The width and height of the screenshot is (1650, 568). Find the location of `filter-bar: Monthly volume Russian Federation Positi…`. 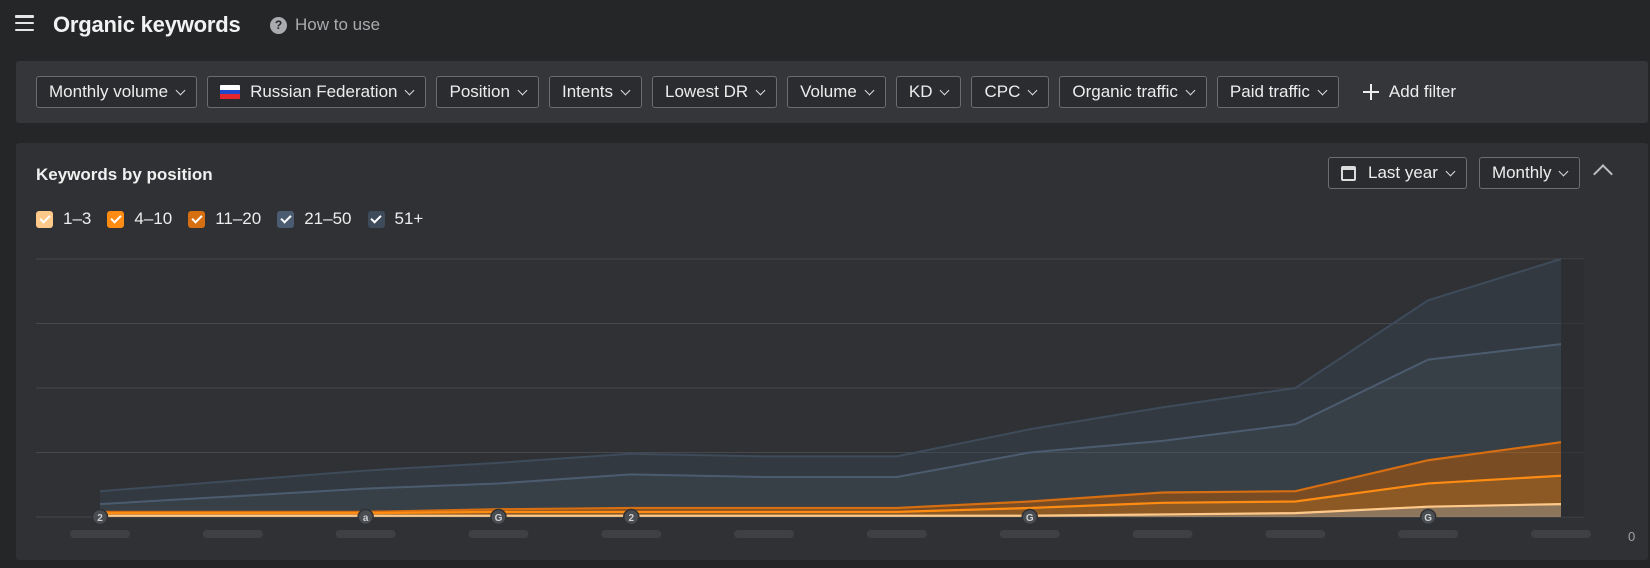

filter-bar: Monthly volume Russian Federation Positi… is located at coordinates (832, 92).